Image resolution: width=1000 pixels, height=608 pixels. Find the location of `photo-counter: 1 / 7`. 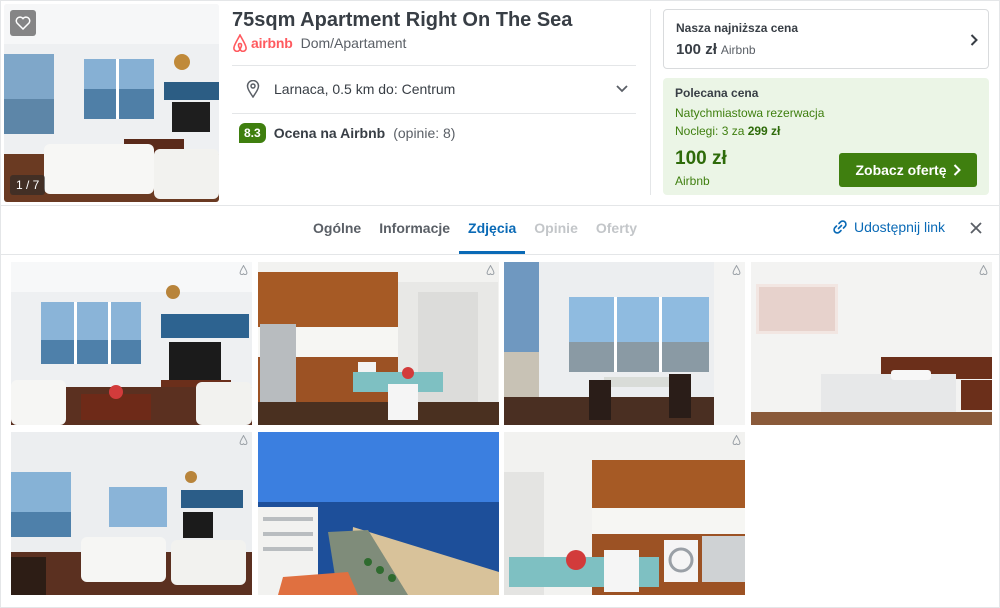

photo-counter: 1 / 7 is located at coordinates (28, 185).